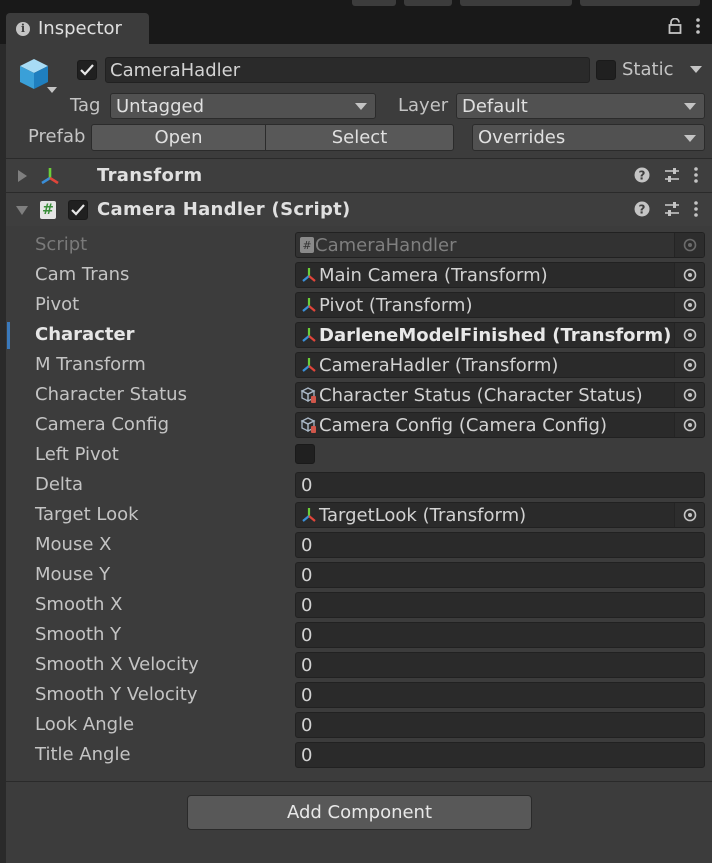 The width and height of the screenshot is (712, 863). I want to click on tag-dropdown: Untagged, so click(243, 106).